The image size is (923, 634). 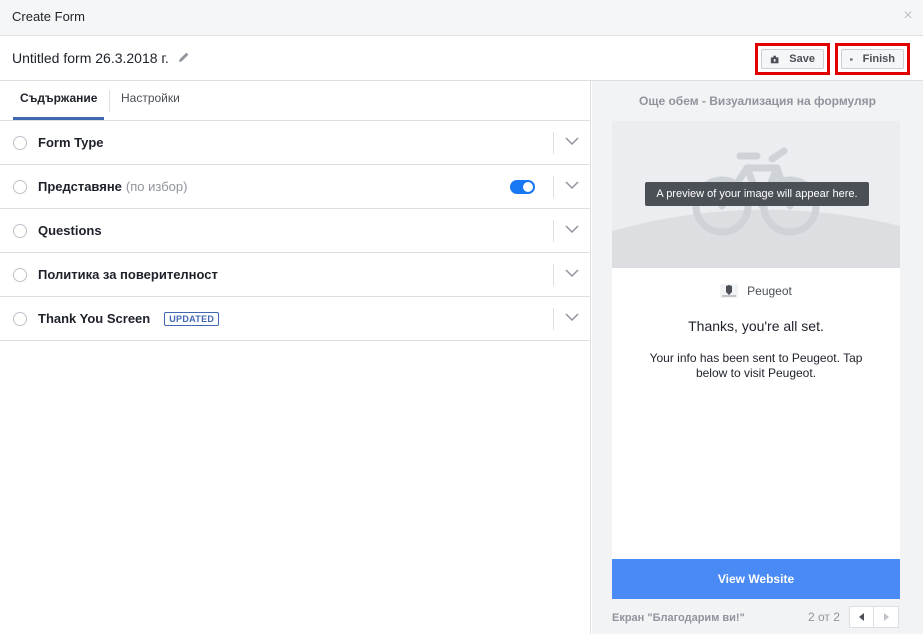 I want to click on section-label: Form Type, so click(x=71, y=142).